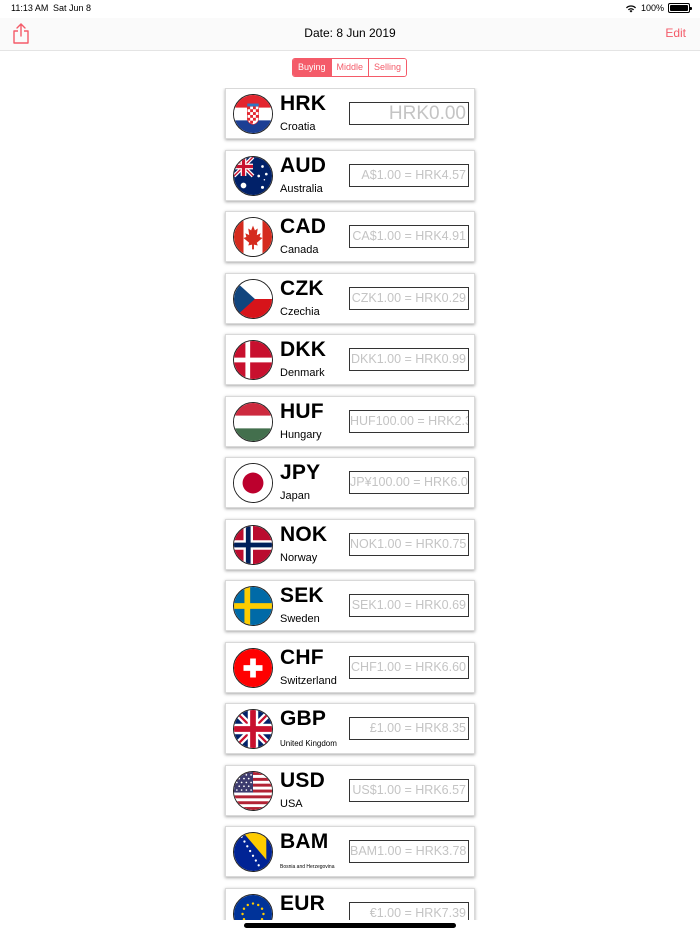 Image resolution: width=700 pixels, height=934 pixels. I want to click on amount-input: HRK0.00, so click(409, 113).